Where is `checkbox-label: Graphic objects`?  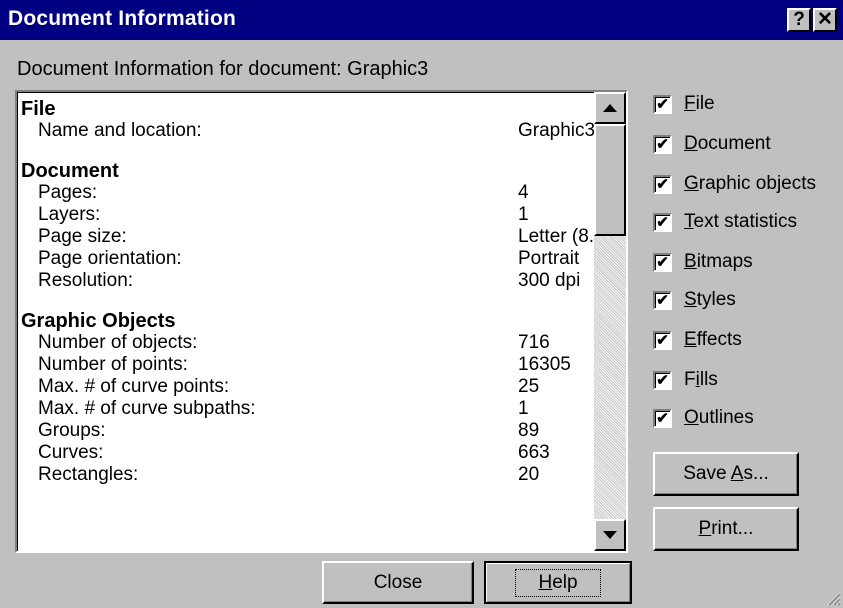 checkbox-label: Graphic objects is located at coordinates (750, 183).